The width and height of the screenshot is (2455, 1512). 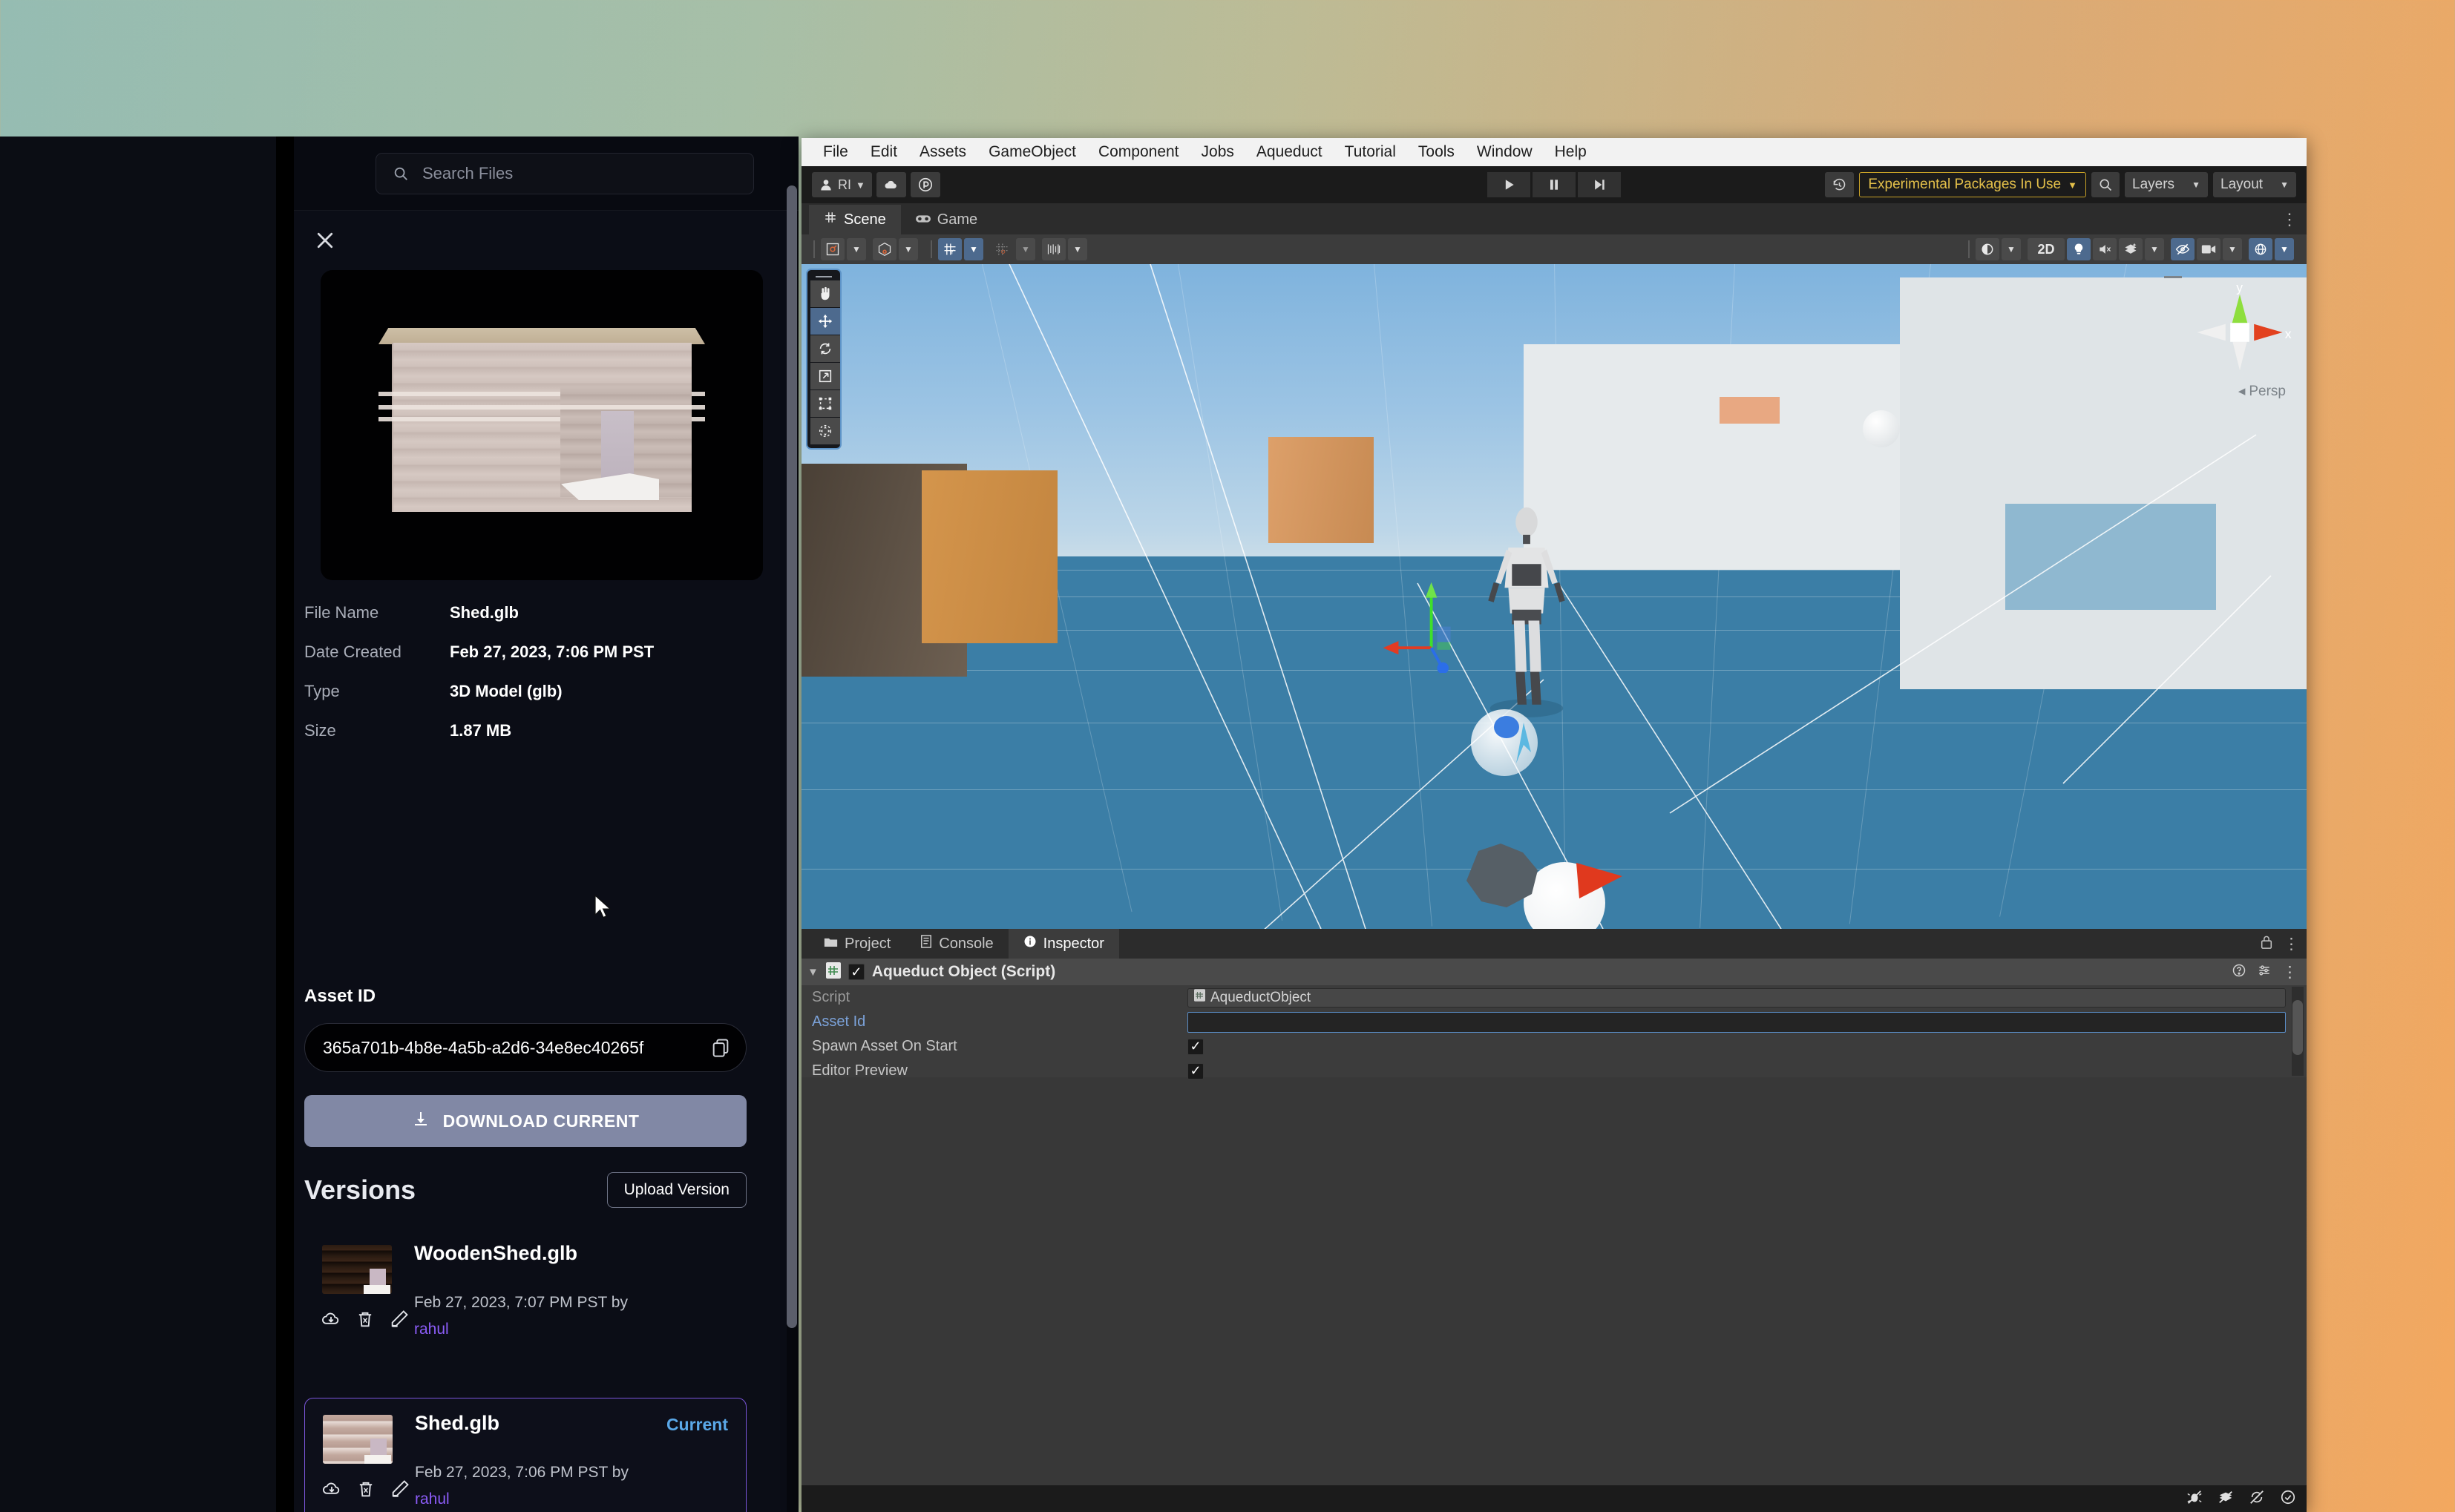 I want to click on tab-game: Game, so click(x=946, y=219).